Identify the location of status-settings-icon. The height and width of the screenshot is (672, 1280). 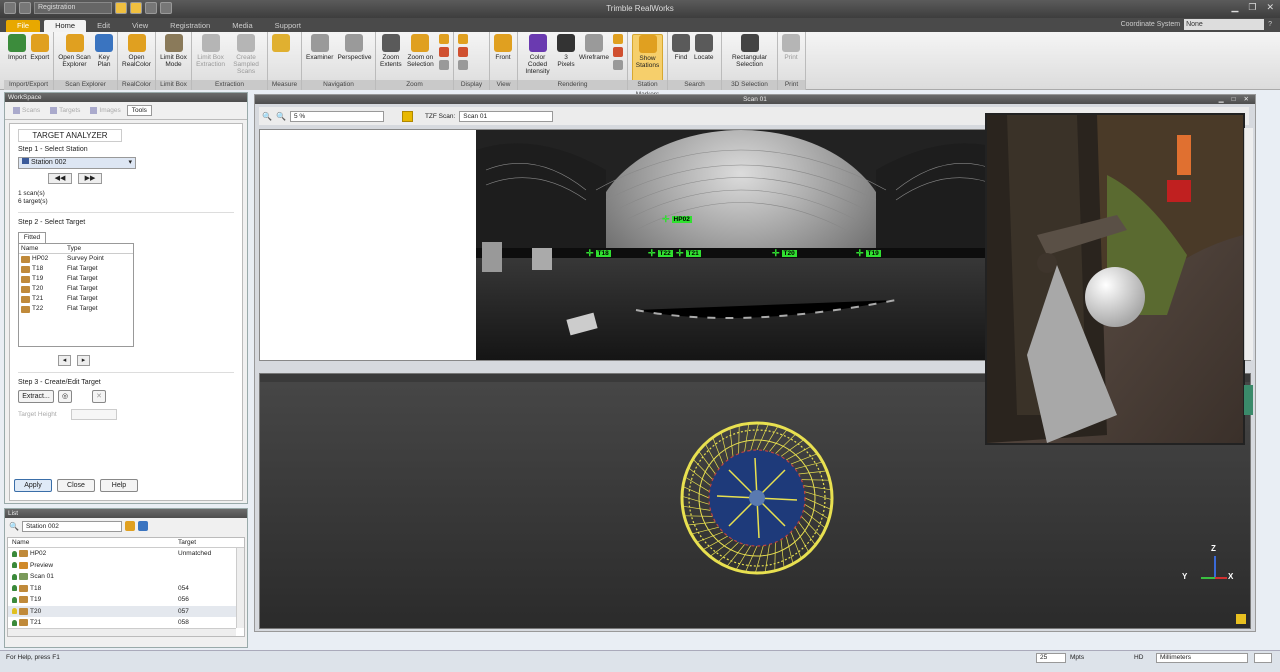
(1263, 658).